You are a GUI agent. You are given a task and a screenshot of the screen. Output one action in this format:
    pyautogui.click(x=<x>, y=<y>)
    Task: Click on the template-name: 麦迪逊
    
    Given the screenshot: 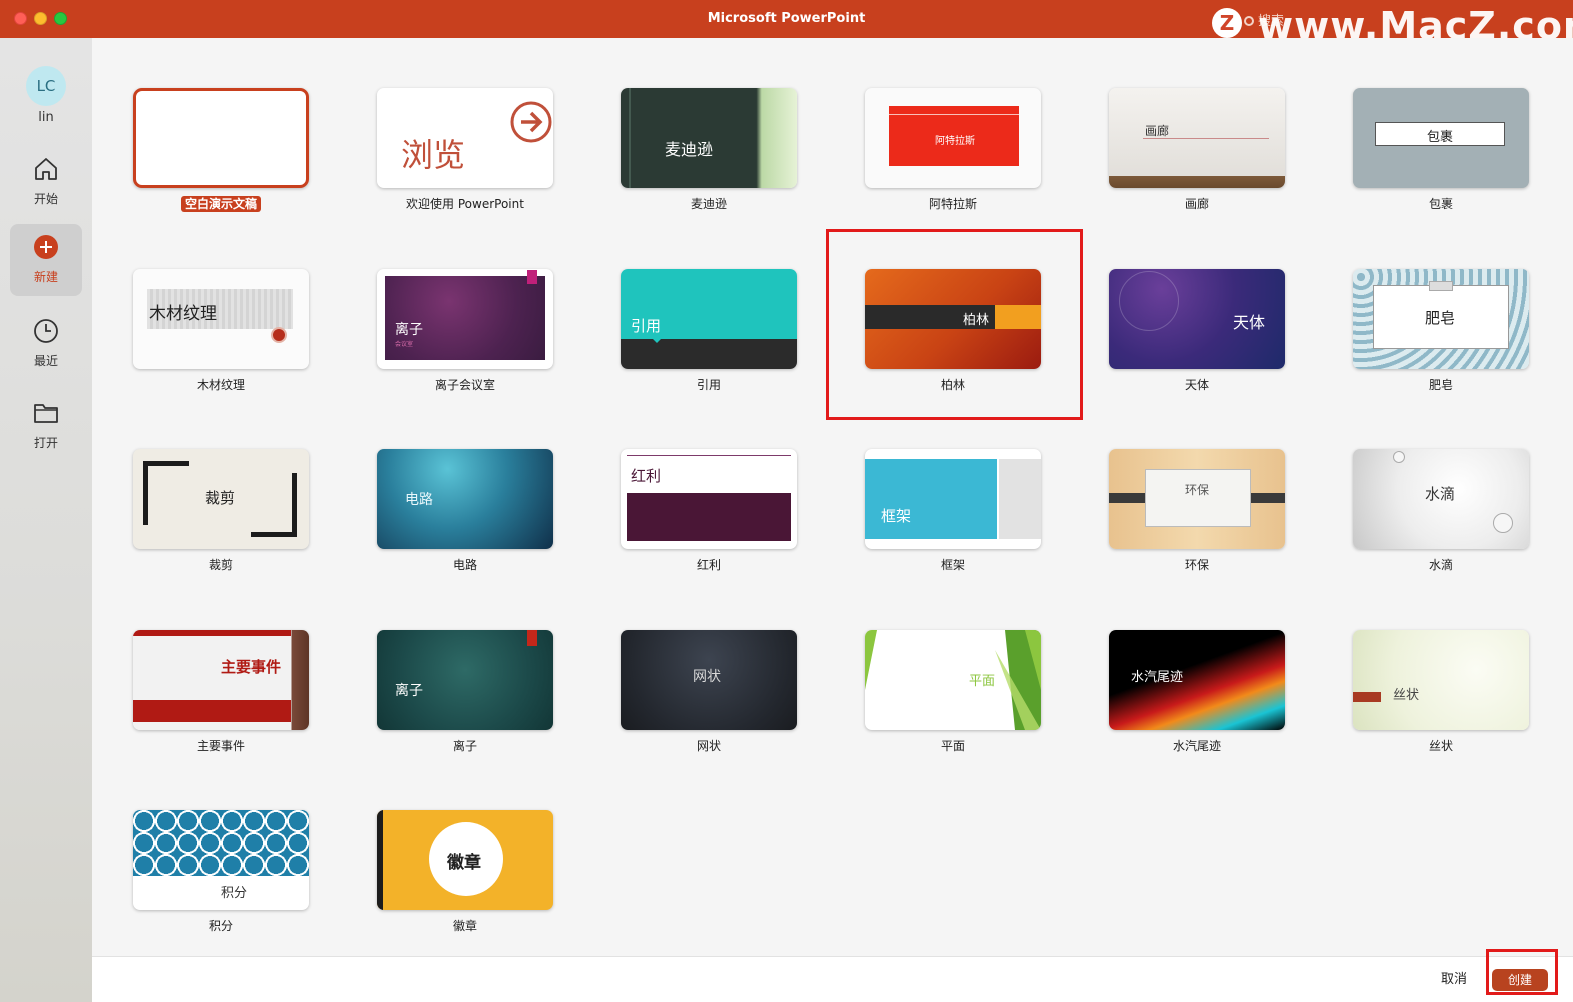 What is the action you would take?
    pyautogui.click(x=708, y=204)
    